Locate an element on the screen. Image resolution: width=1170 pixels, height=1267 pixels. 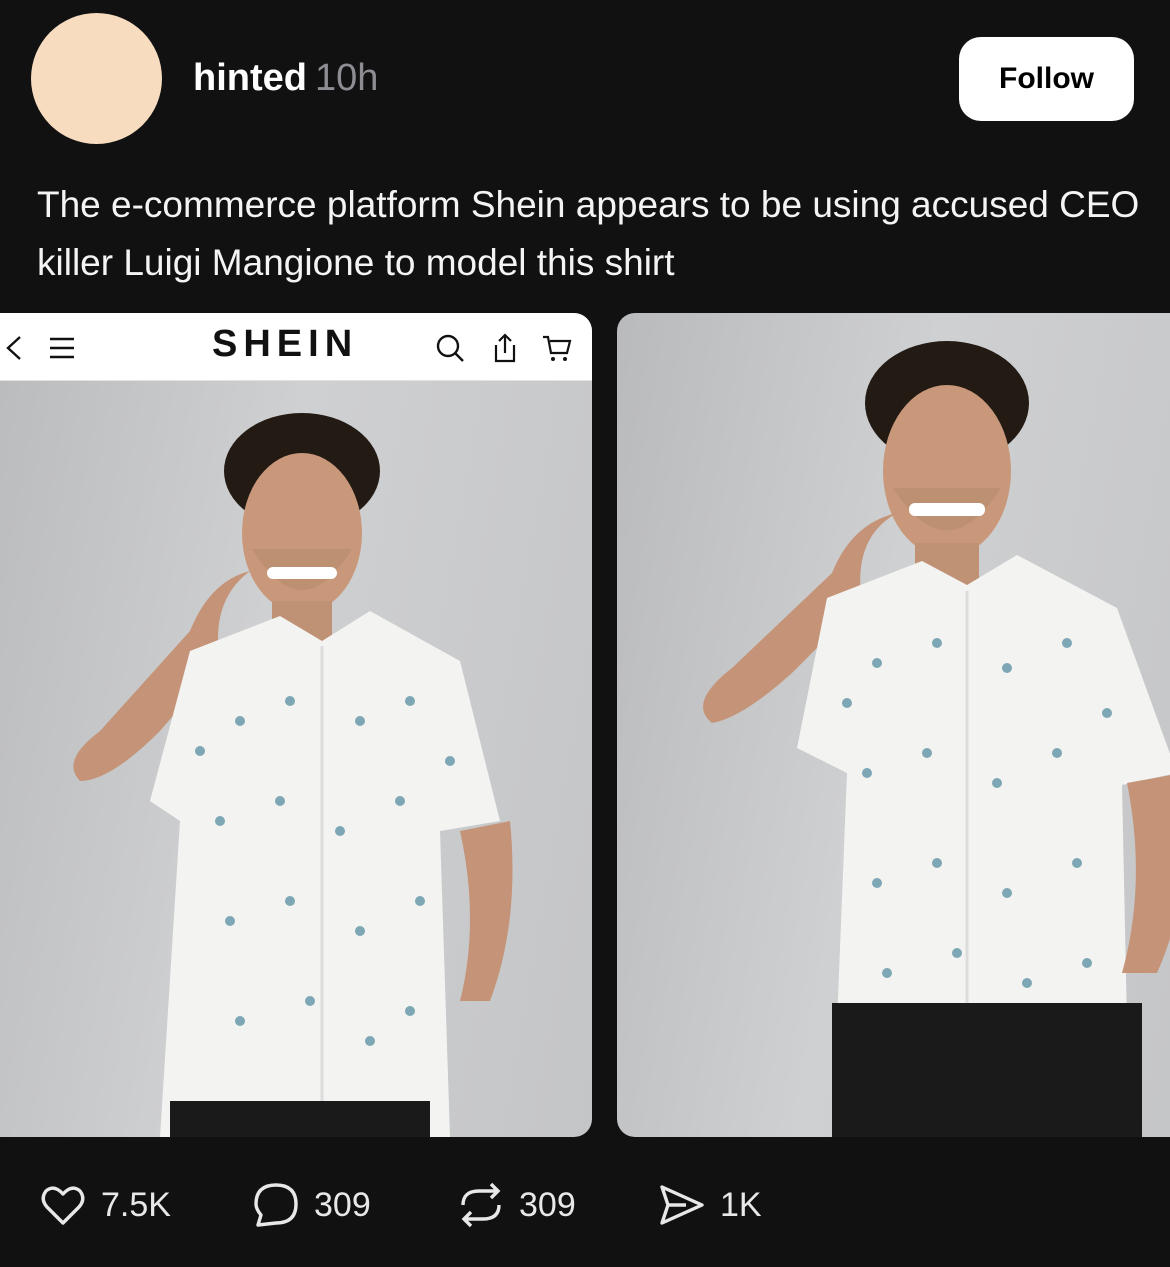
post-time: 10h is located at coordinates (346, 78).